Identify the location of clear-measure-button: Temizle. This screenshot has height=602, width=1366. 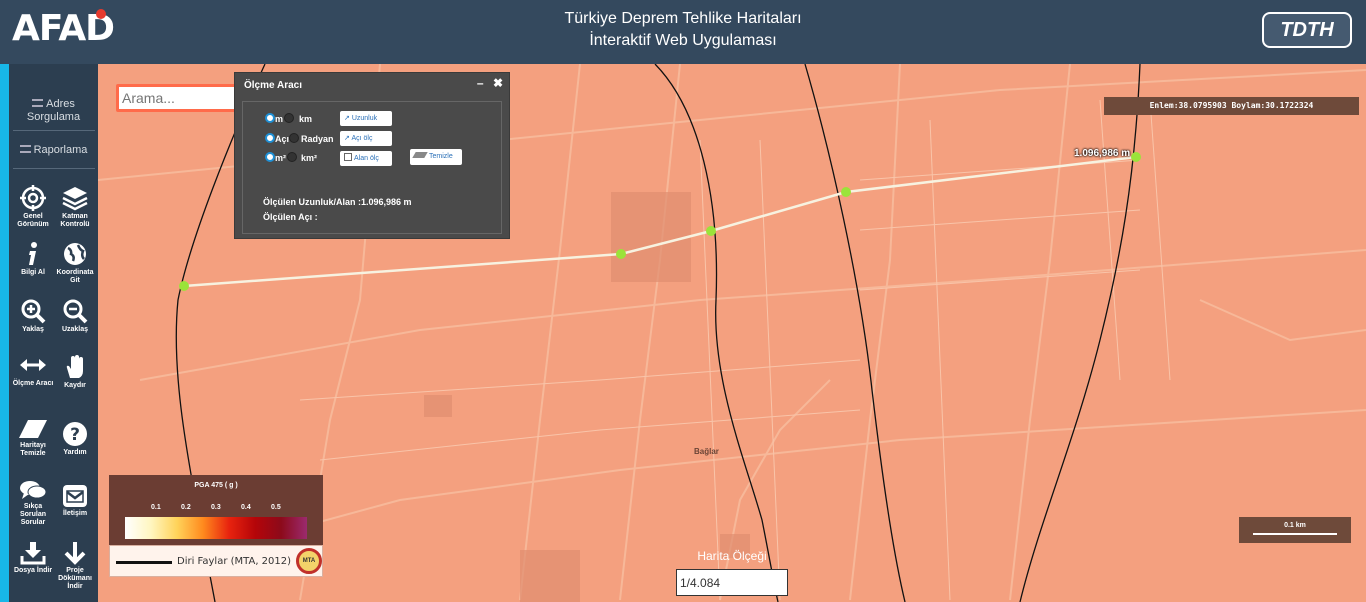
(436, 157).